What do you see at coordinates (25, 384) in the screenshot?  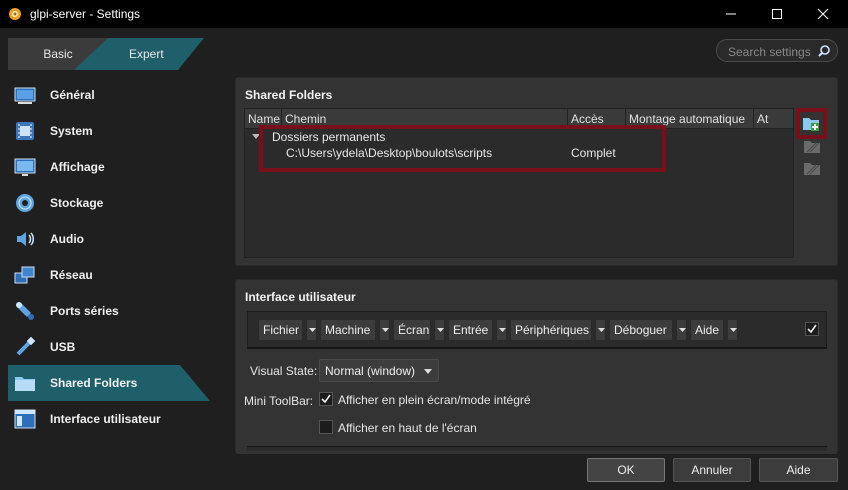 I see `shared-folders-icon` at bounding box center [25, 384].